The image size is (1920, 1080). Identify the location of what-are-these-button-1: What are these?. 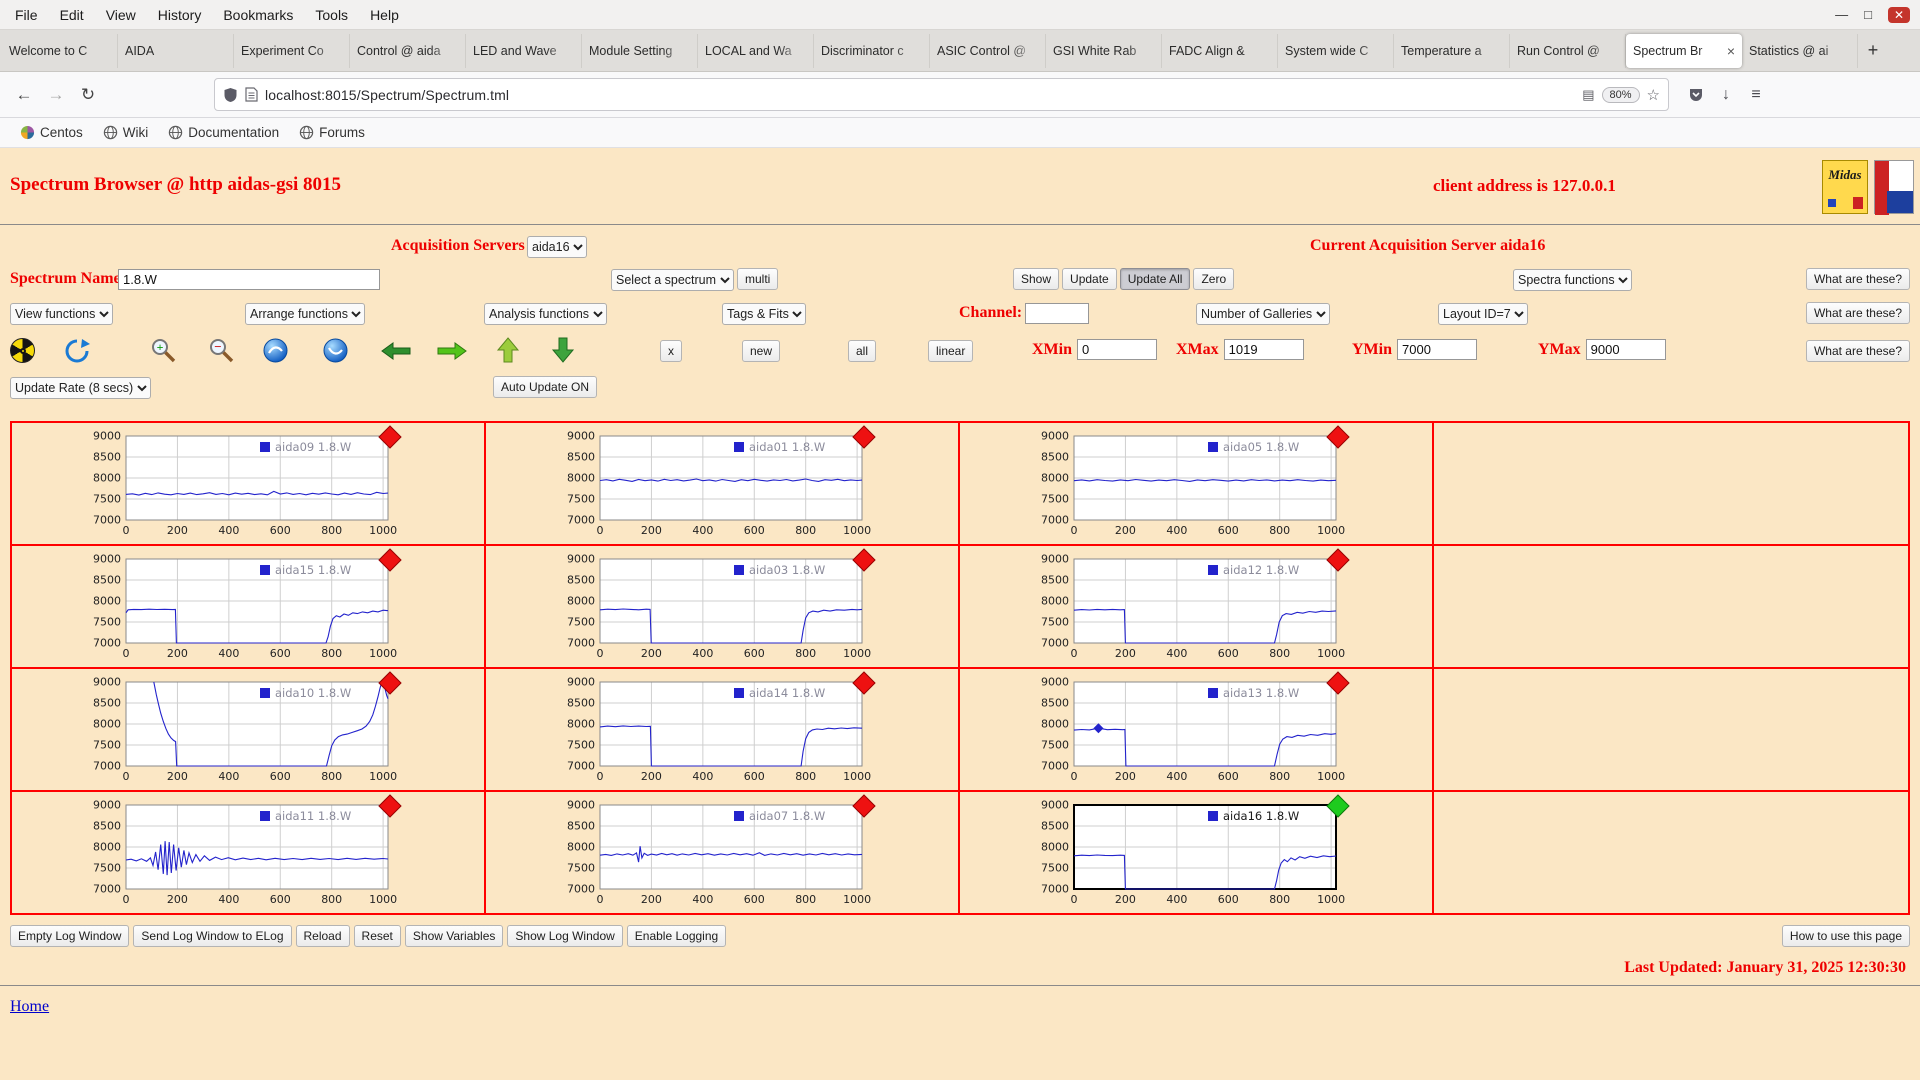
(1857, 279).